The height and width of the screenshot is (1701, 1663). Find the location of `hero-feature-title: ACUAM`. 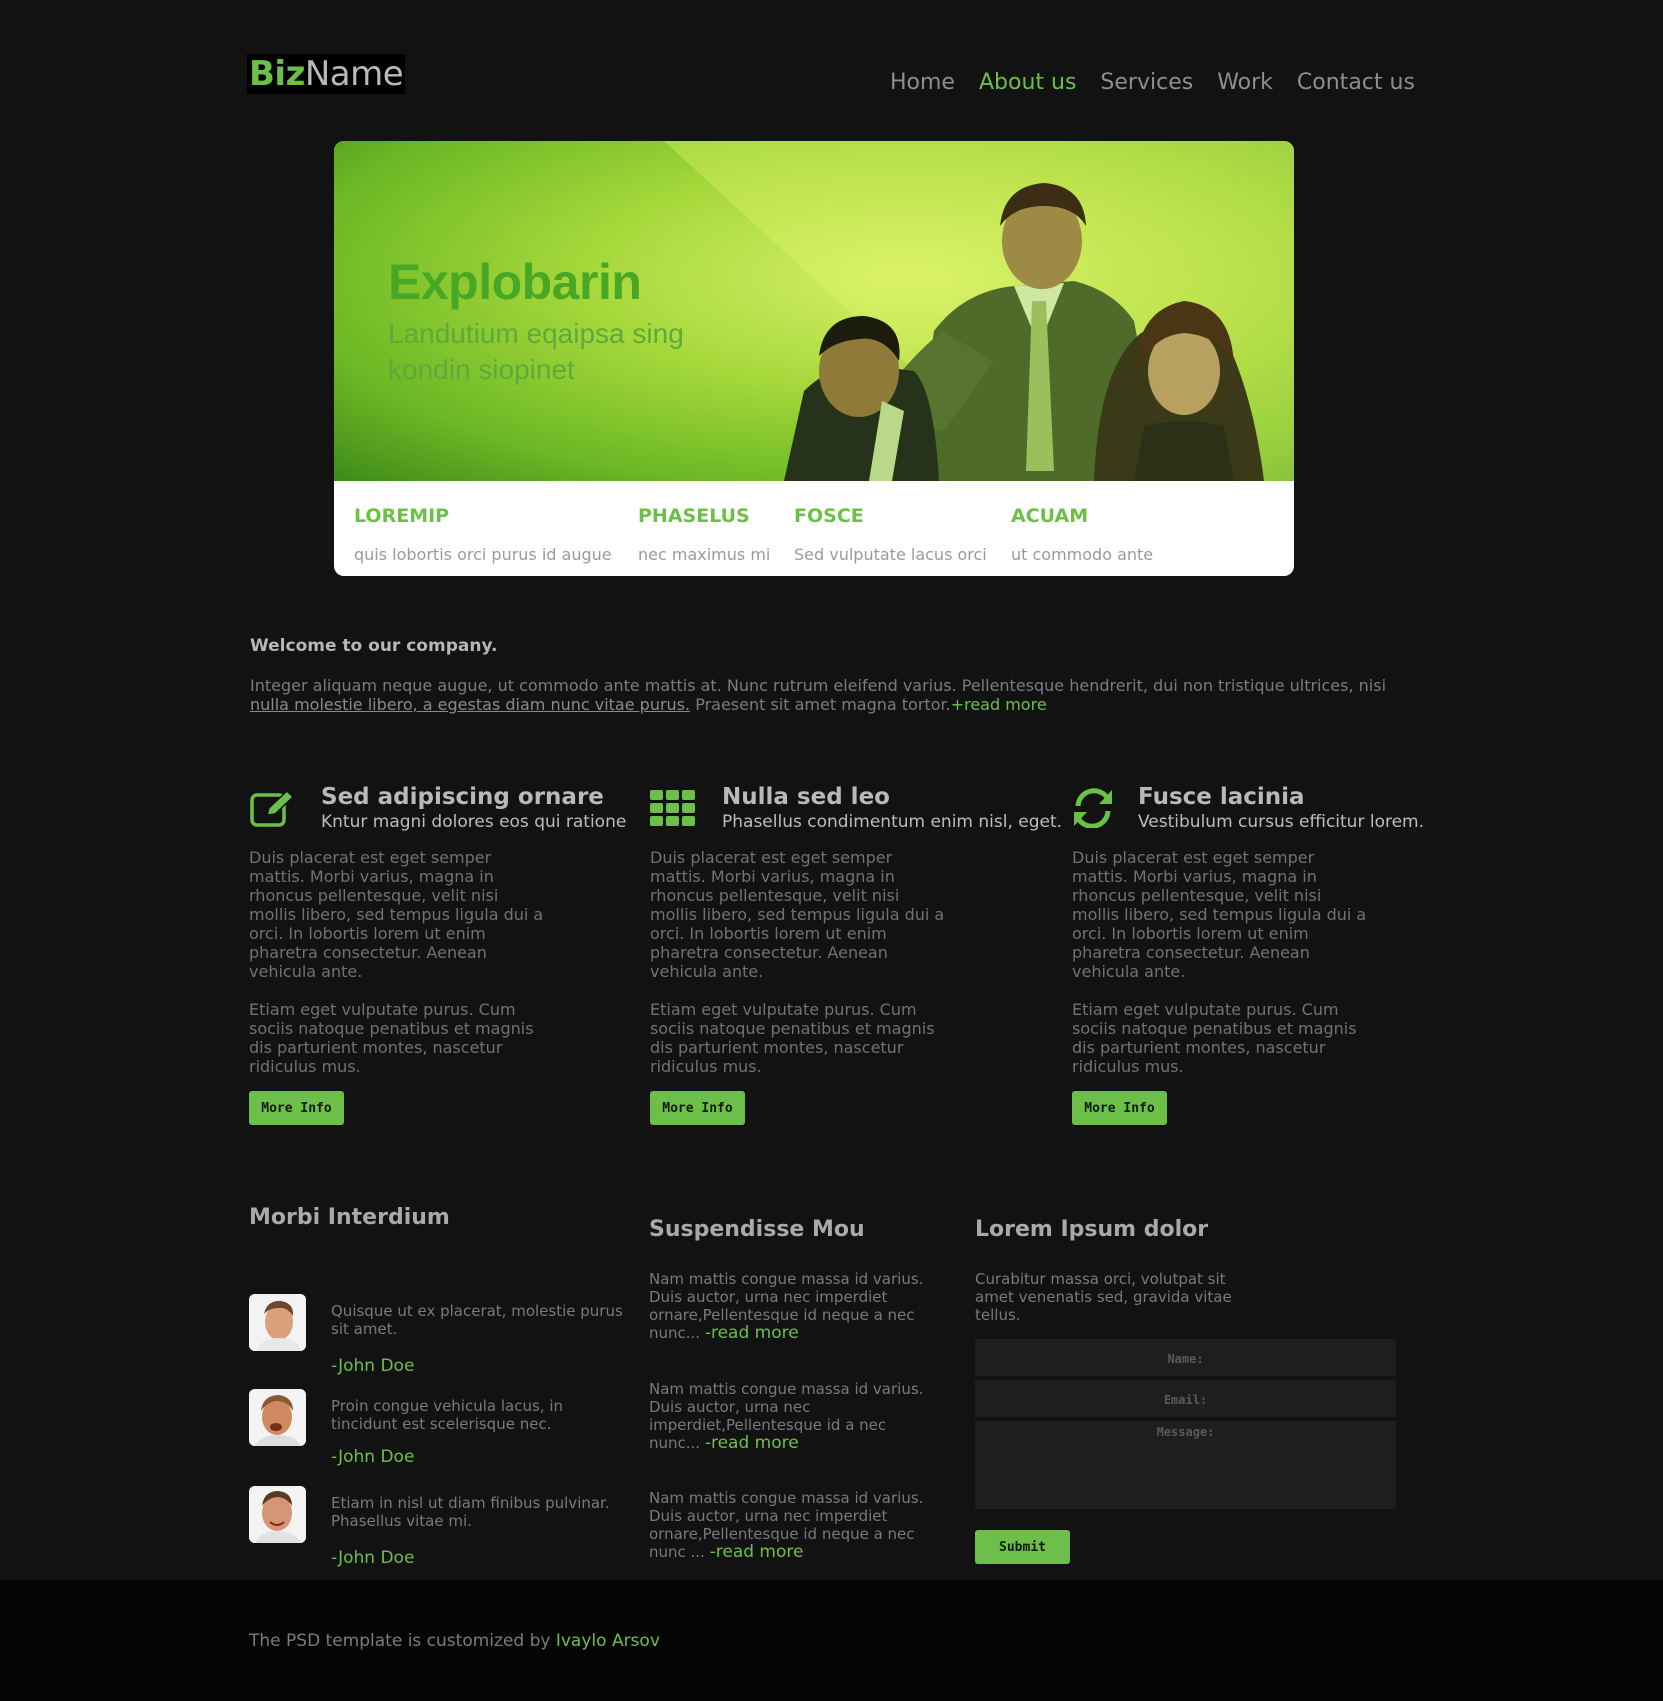

hero-feature-title: ACUAM is located at coordinates (1050, 516).